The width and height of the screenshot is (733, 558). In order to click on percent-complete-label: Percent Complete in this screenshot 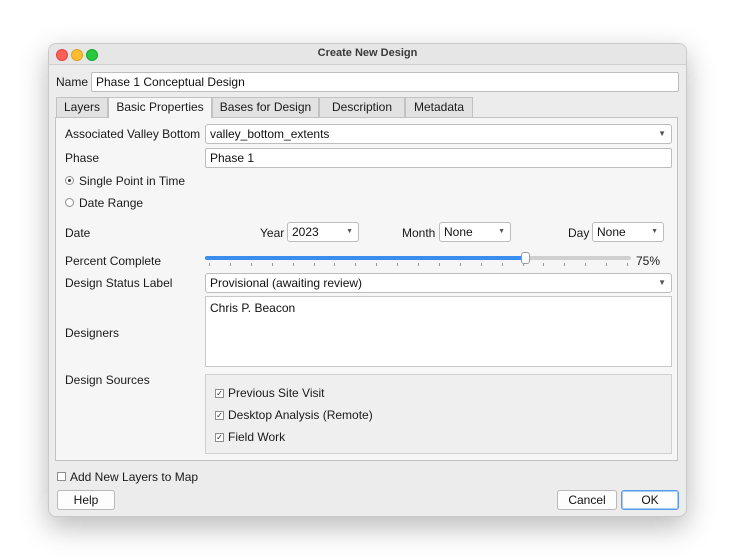, I will do `click(113, 261)`.